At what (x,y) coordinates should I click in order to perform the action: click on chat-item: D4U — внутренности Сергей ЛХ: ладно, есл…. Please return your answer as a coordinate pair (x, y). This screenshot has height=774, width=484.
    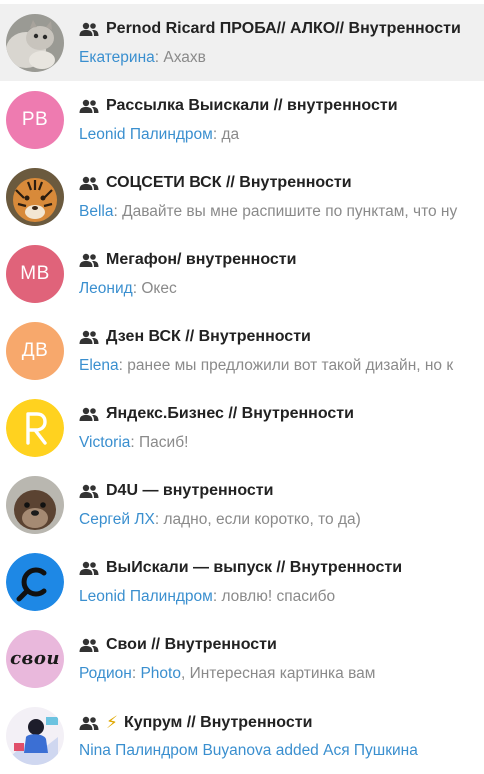
    Looking at the image, I should click on (242, 504).